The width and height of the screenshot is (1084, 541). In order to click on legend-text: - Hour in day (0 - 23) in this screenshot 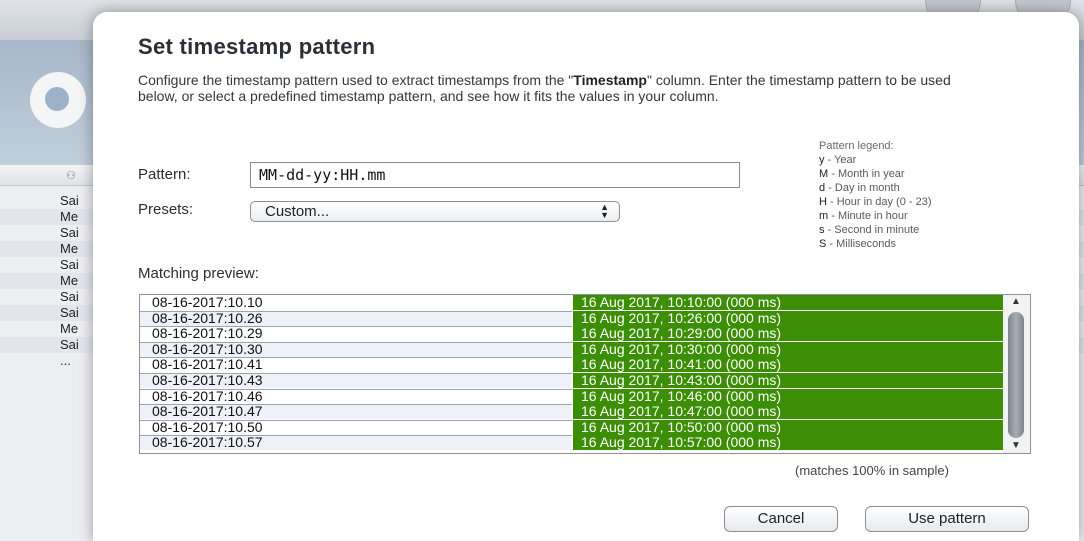, I will do `click(879, 202)`.